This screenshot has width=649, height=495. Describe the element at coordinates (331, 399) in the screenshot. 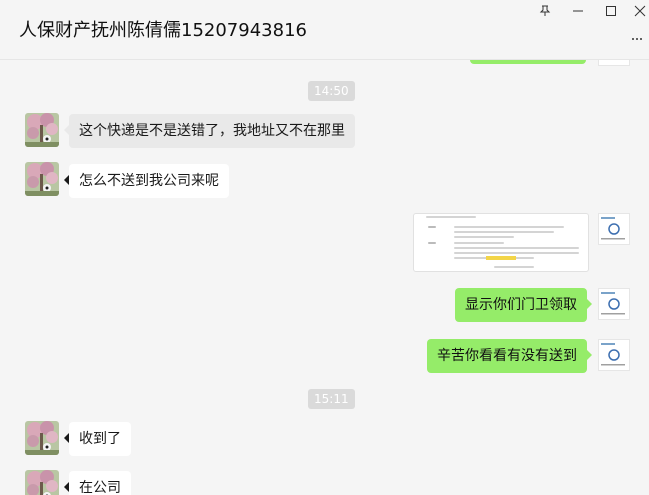

I see `timestamp-2: 15:11` at that location.